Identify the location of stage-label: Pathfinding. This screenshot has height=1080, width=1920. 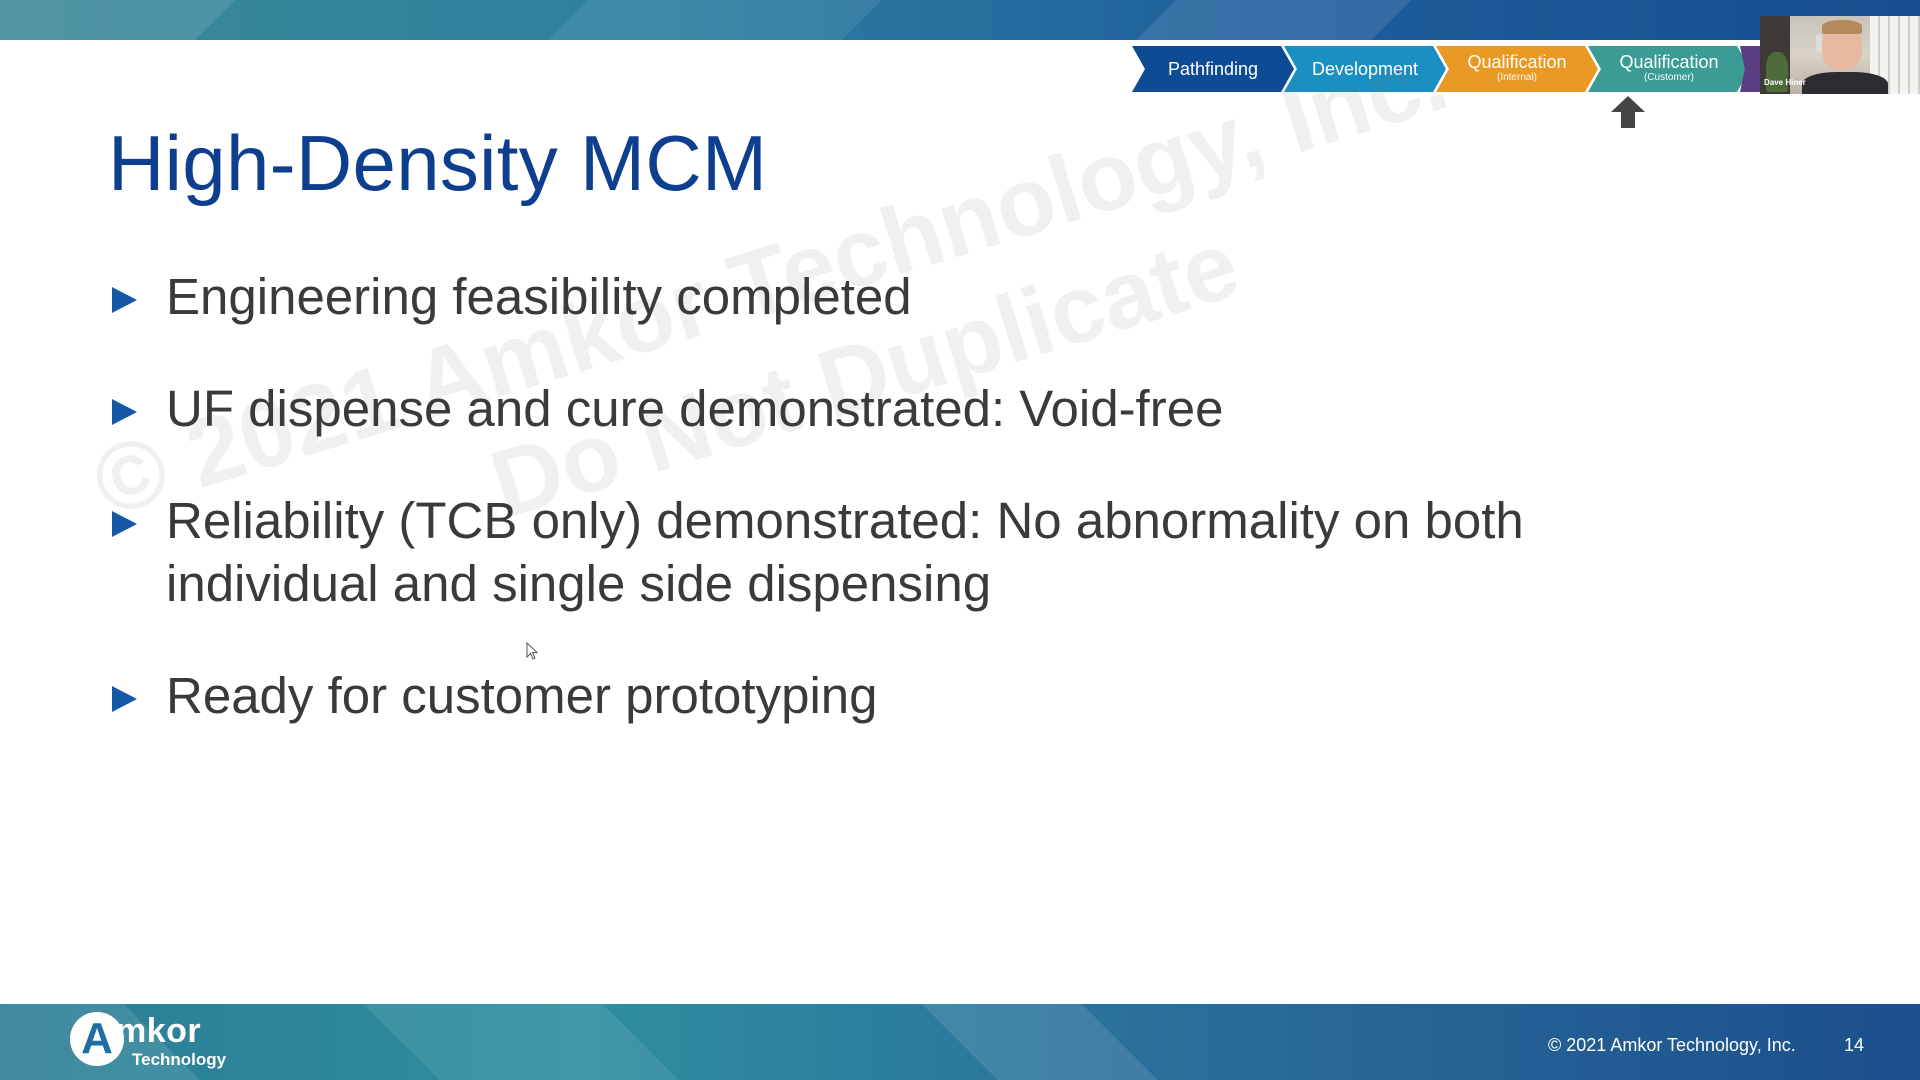
(1213, 69).